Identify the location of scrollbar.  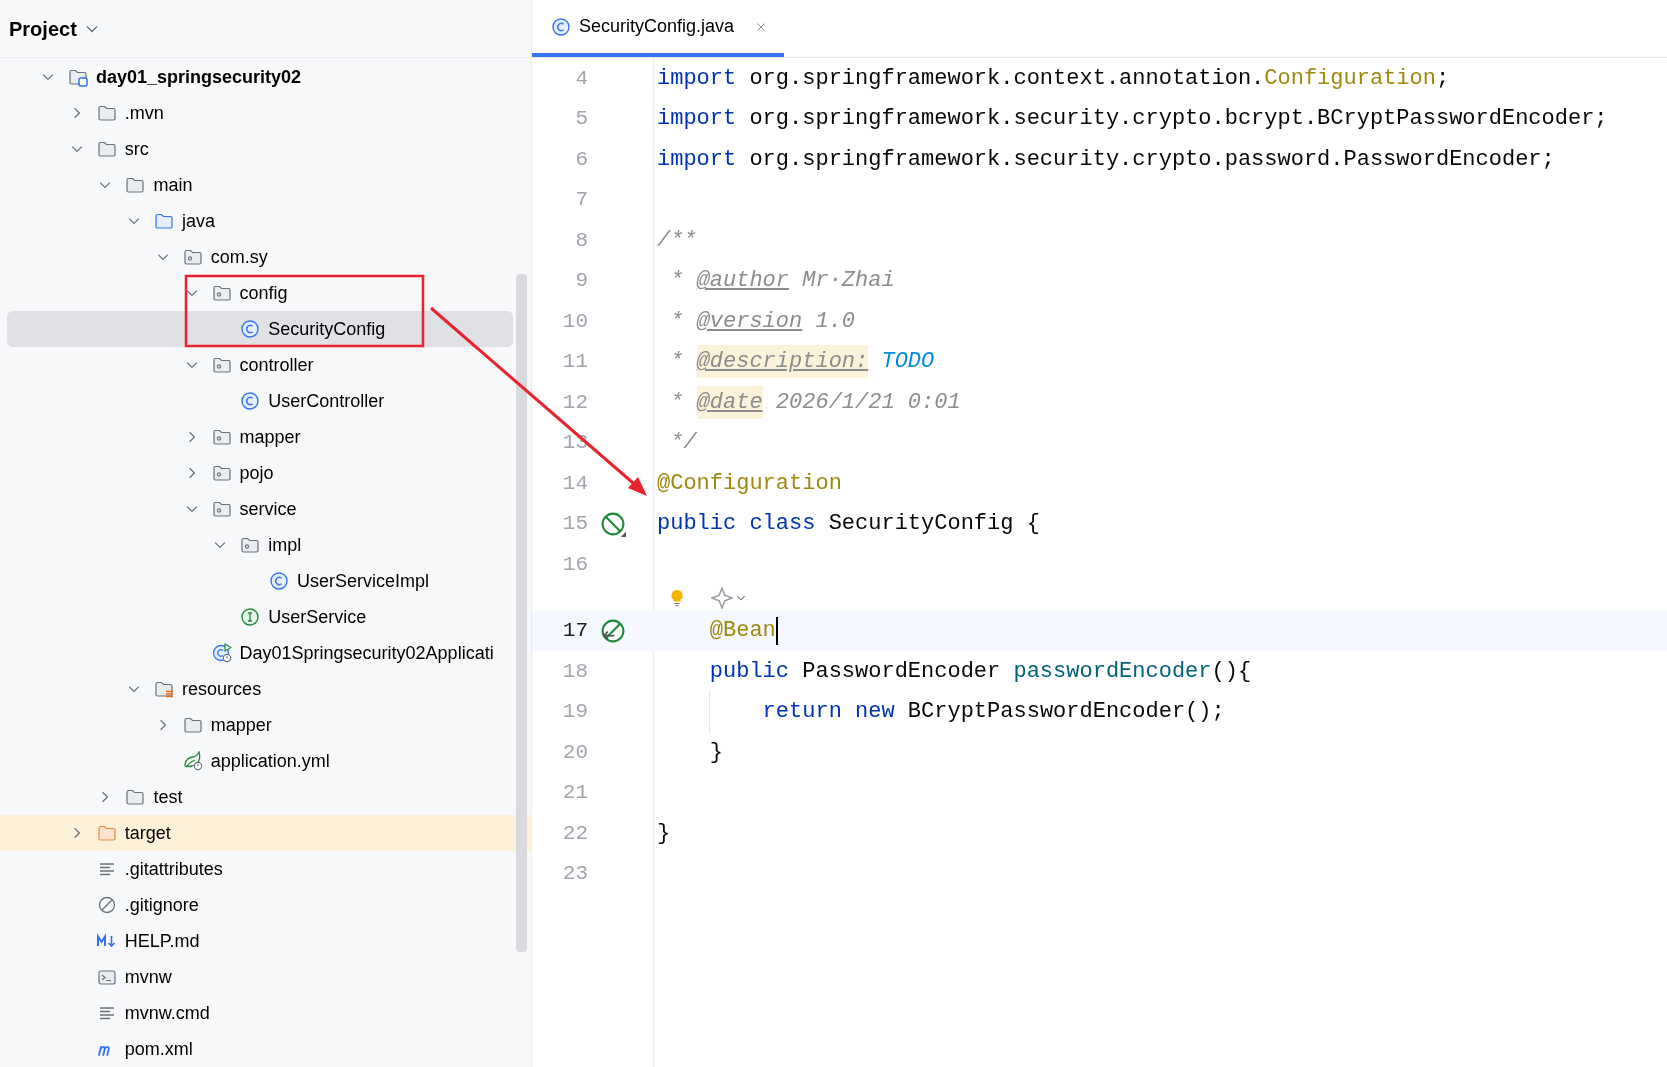
(521, 613).